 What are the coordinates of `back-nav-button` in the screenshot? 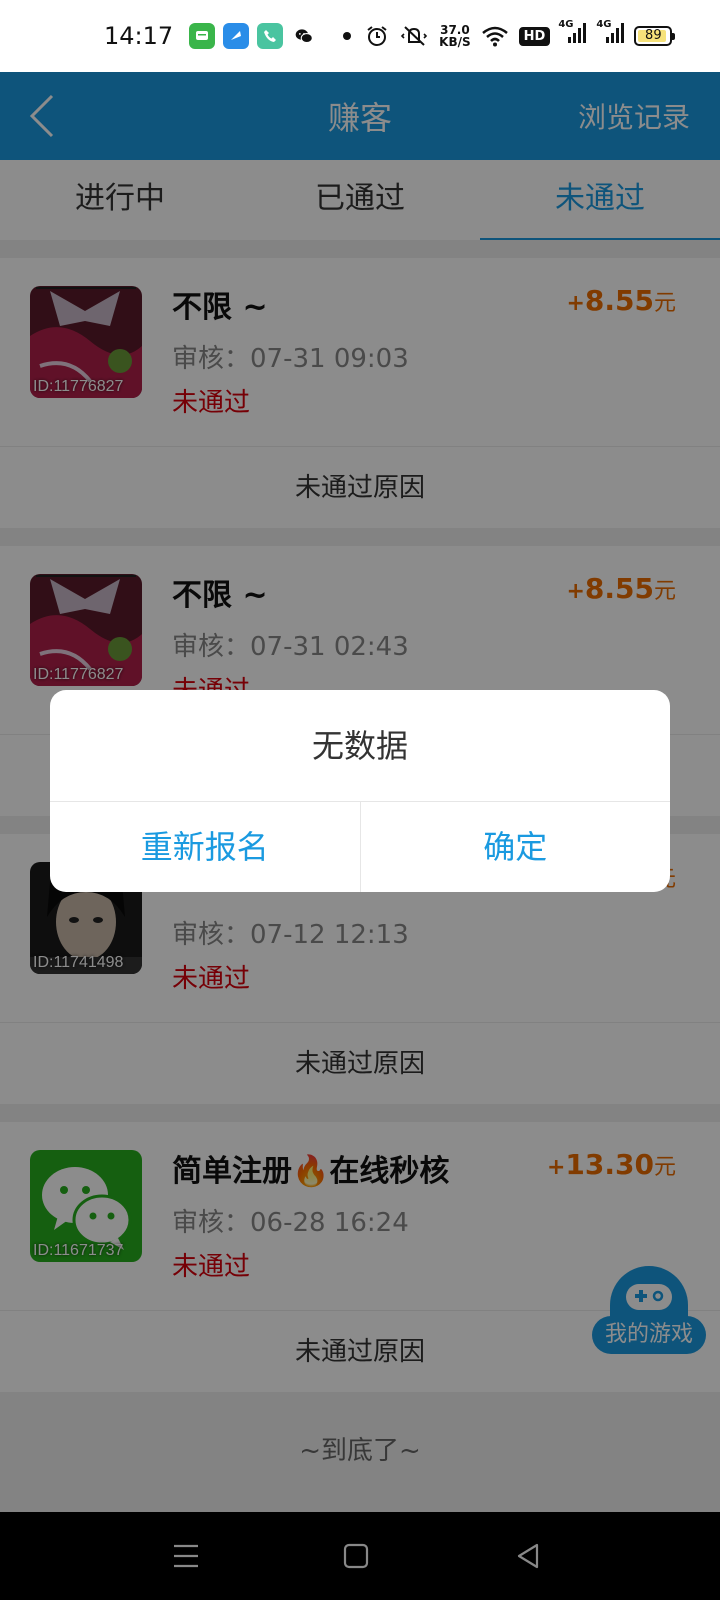 It's located at (528, 1556).